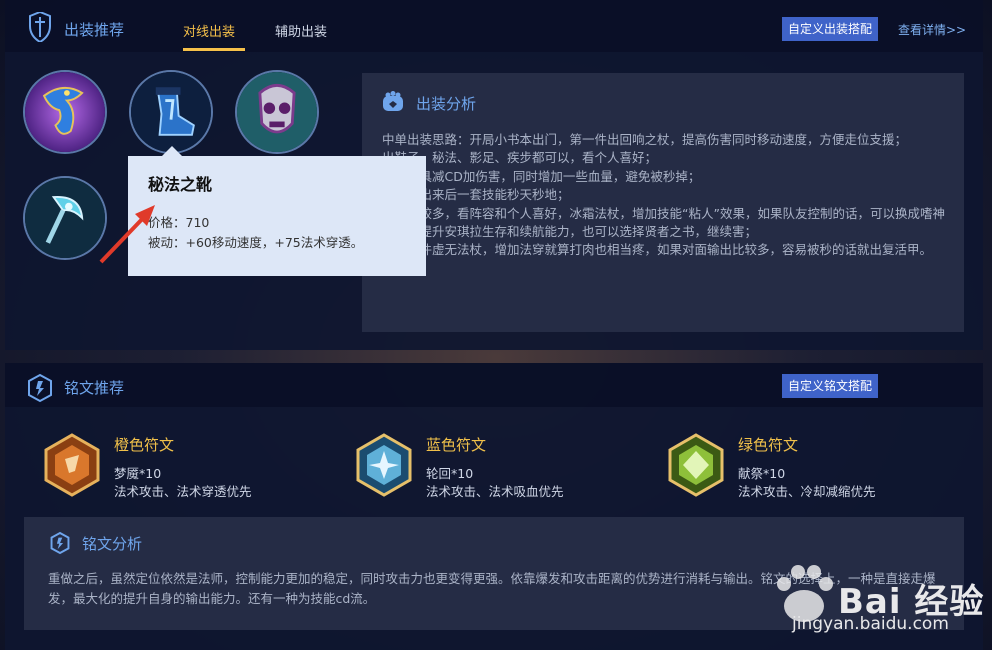  Describe the element at coordinates (65, 218) in the screenshot. I see `crescent-scepter-icon` at that location.